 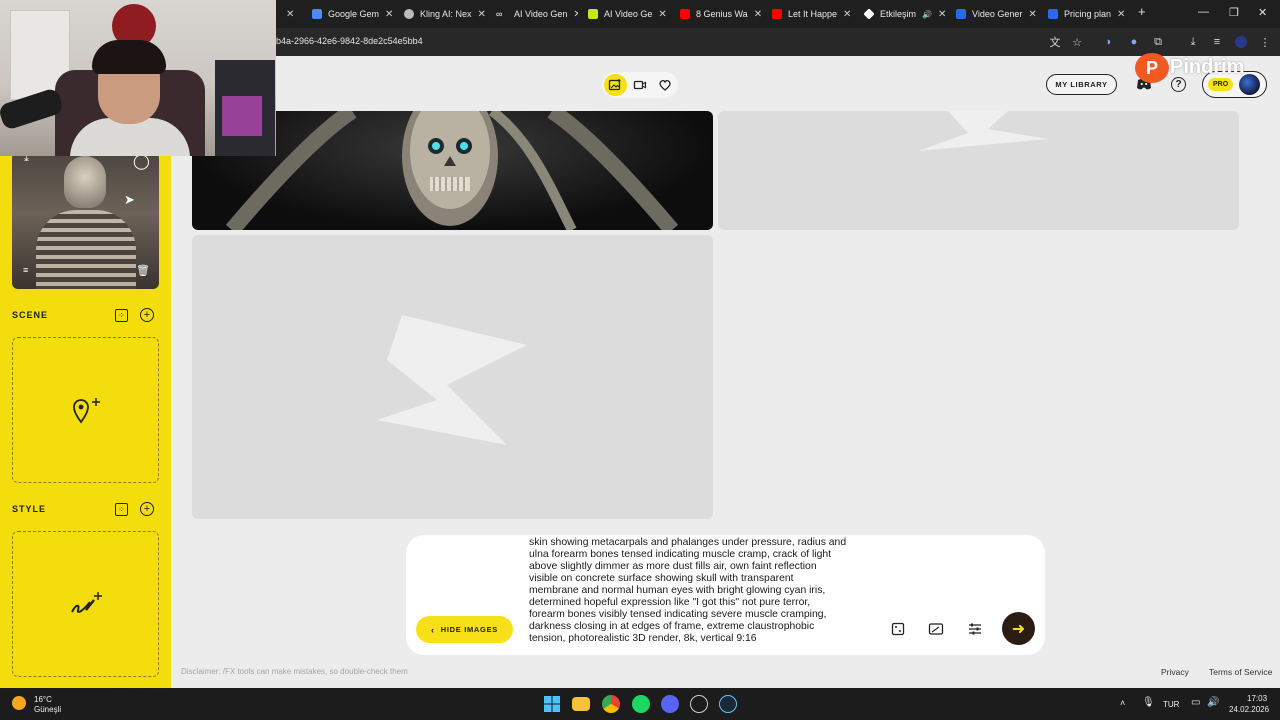 I want to click on scene-dropzone, so click(x=85, y=410).